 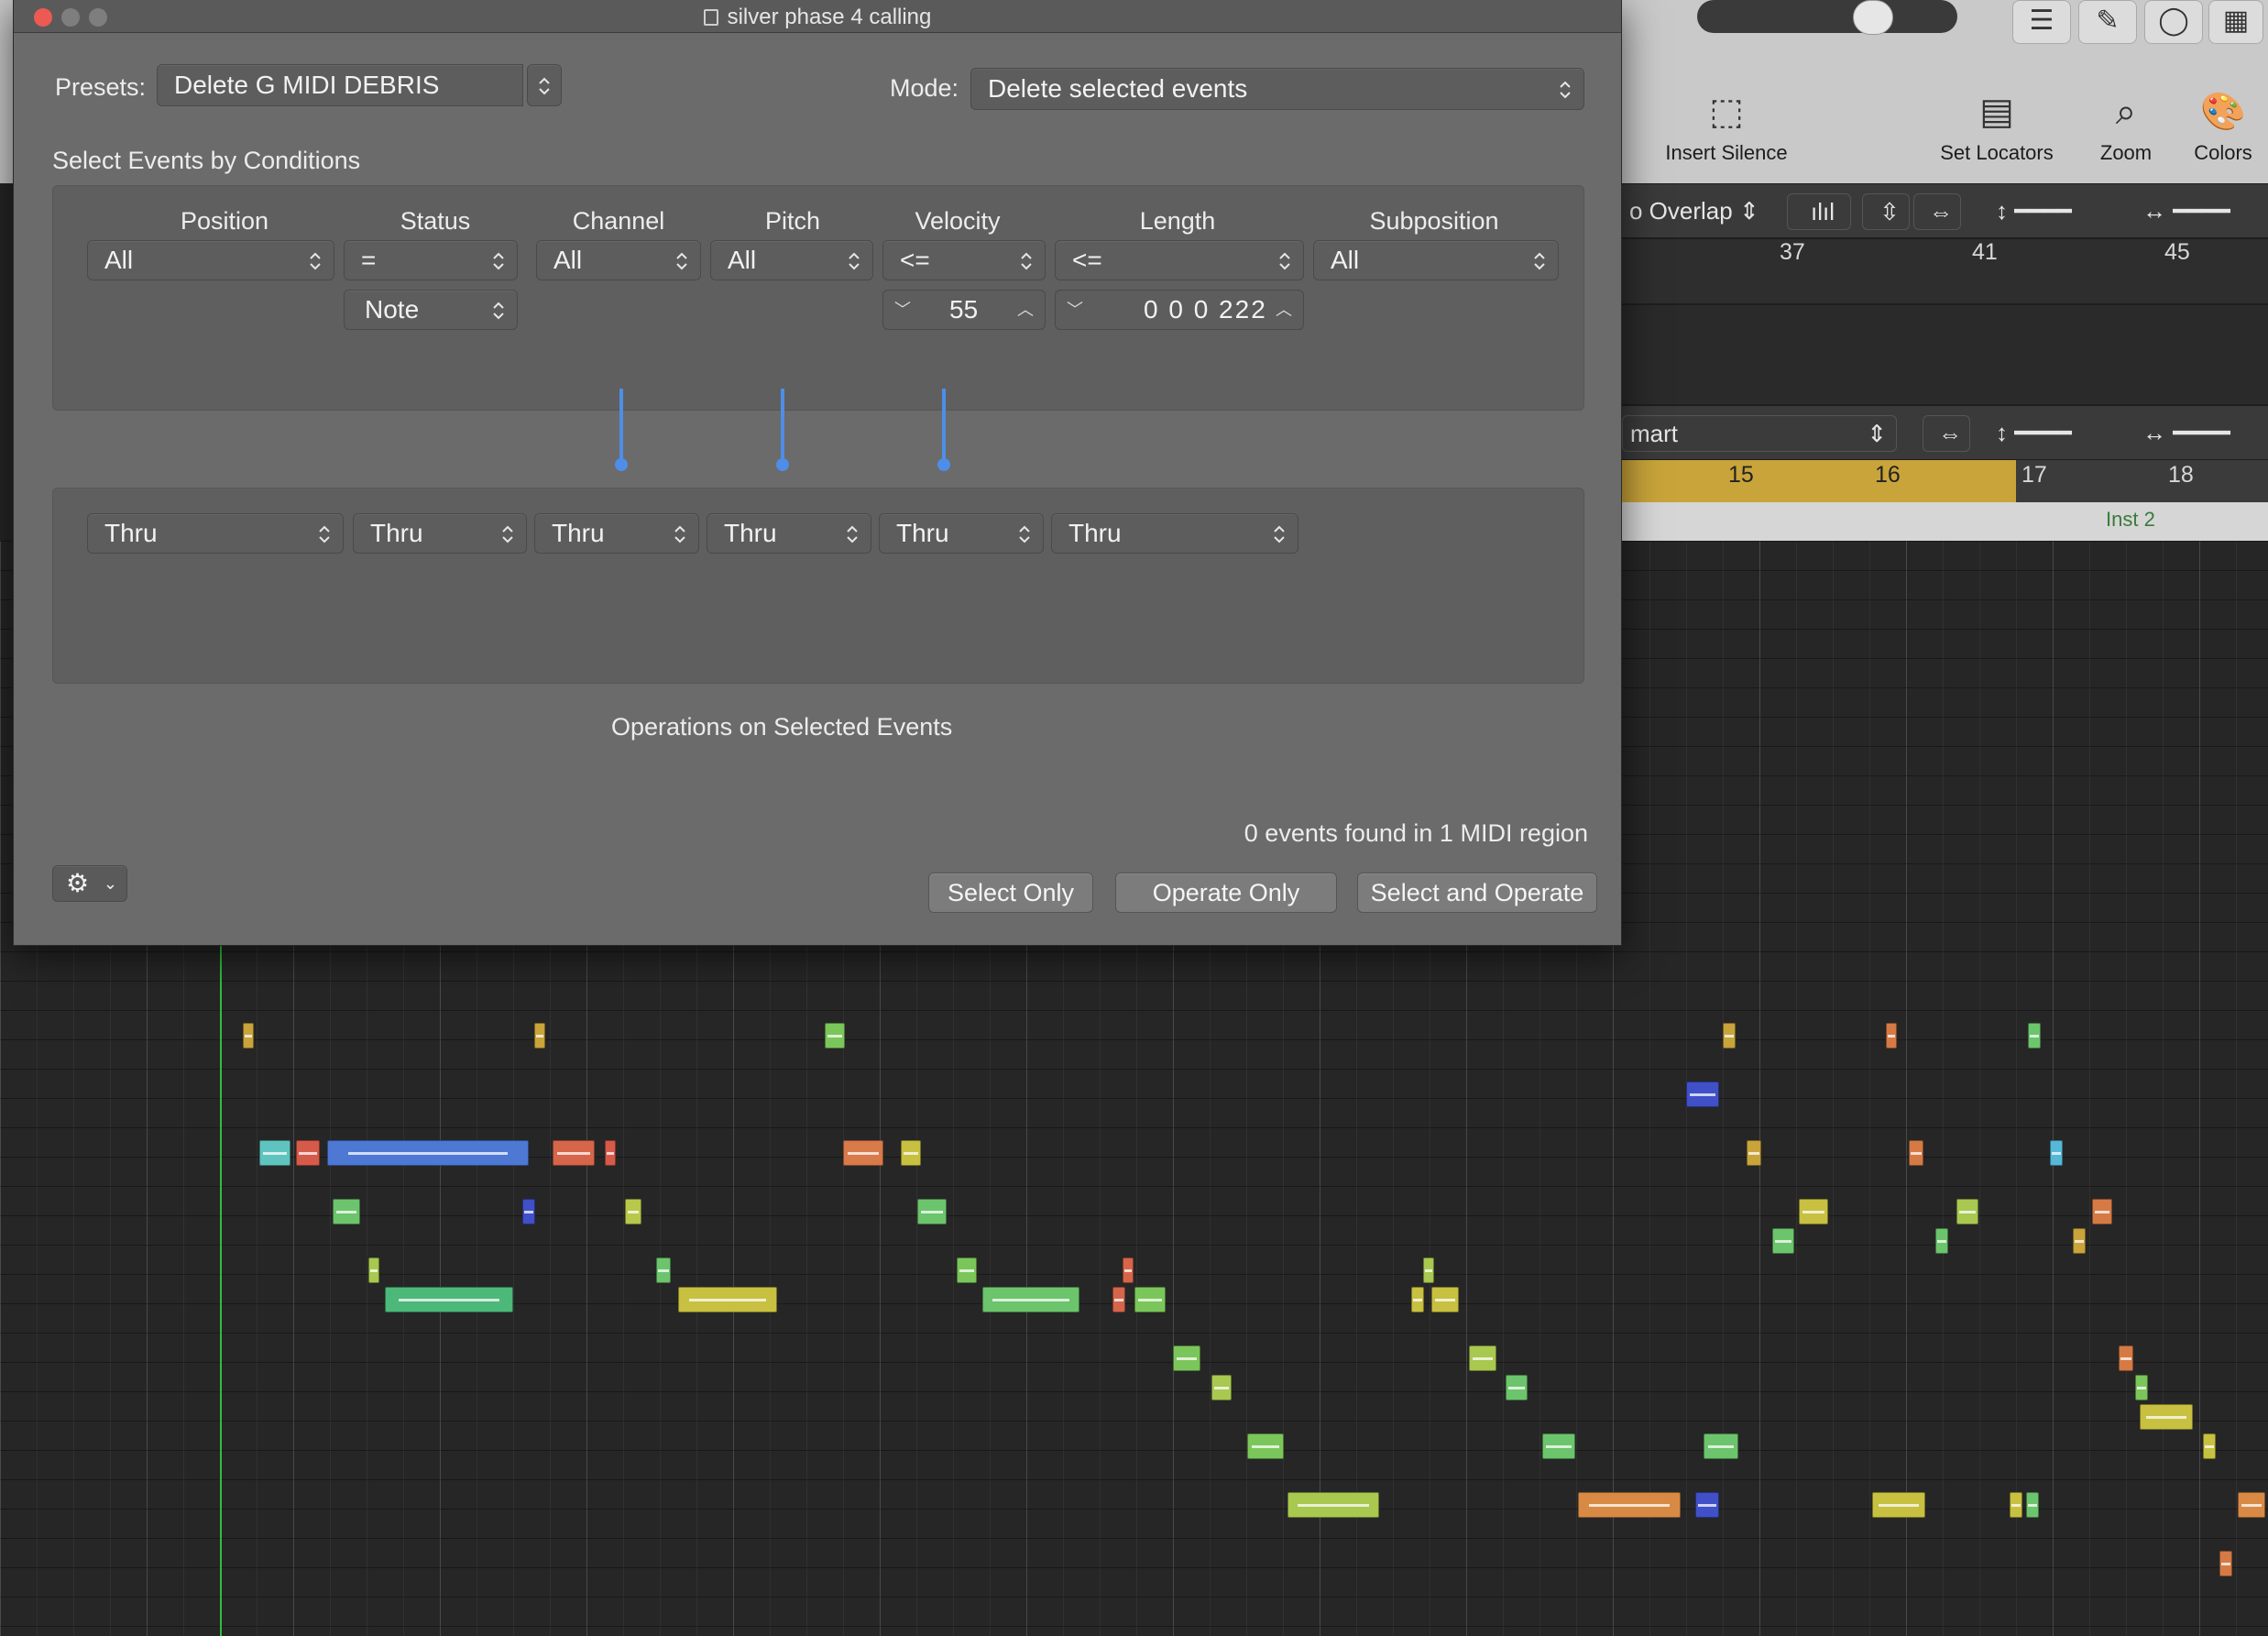 What do you see at coordinates (215, 533) in the screenshot?
I see `position-operation-popup: Thru` at bounding box center [215, 533].